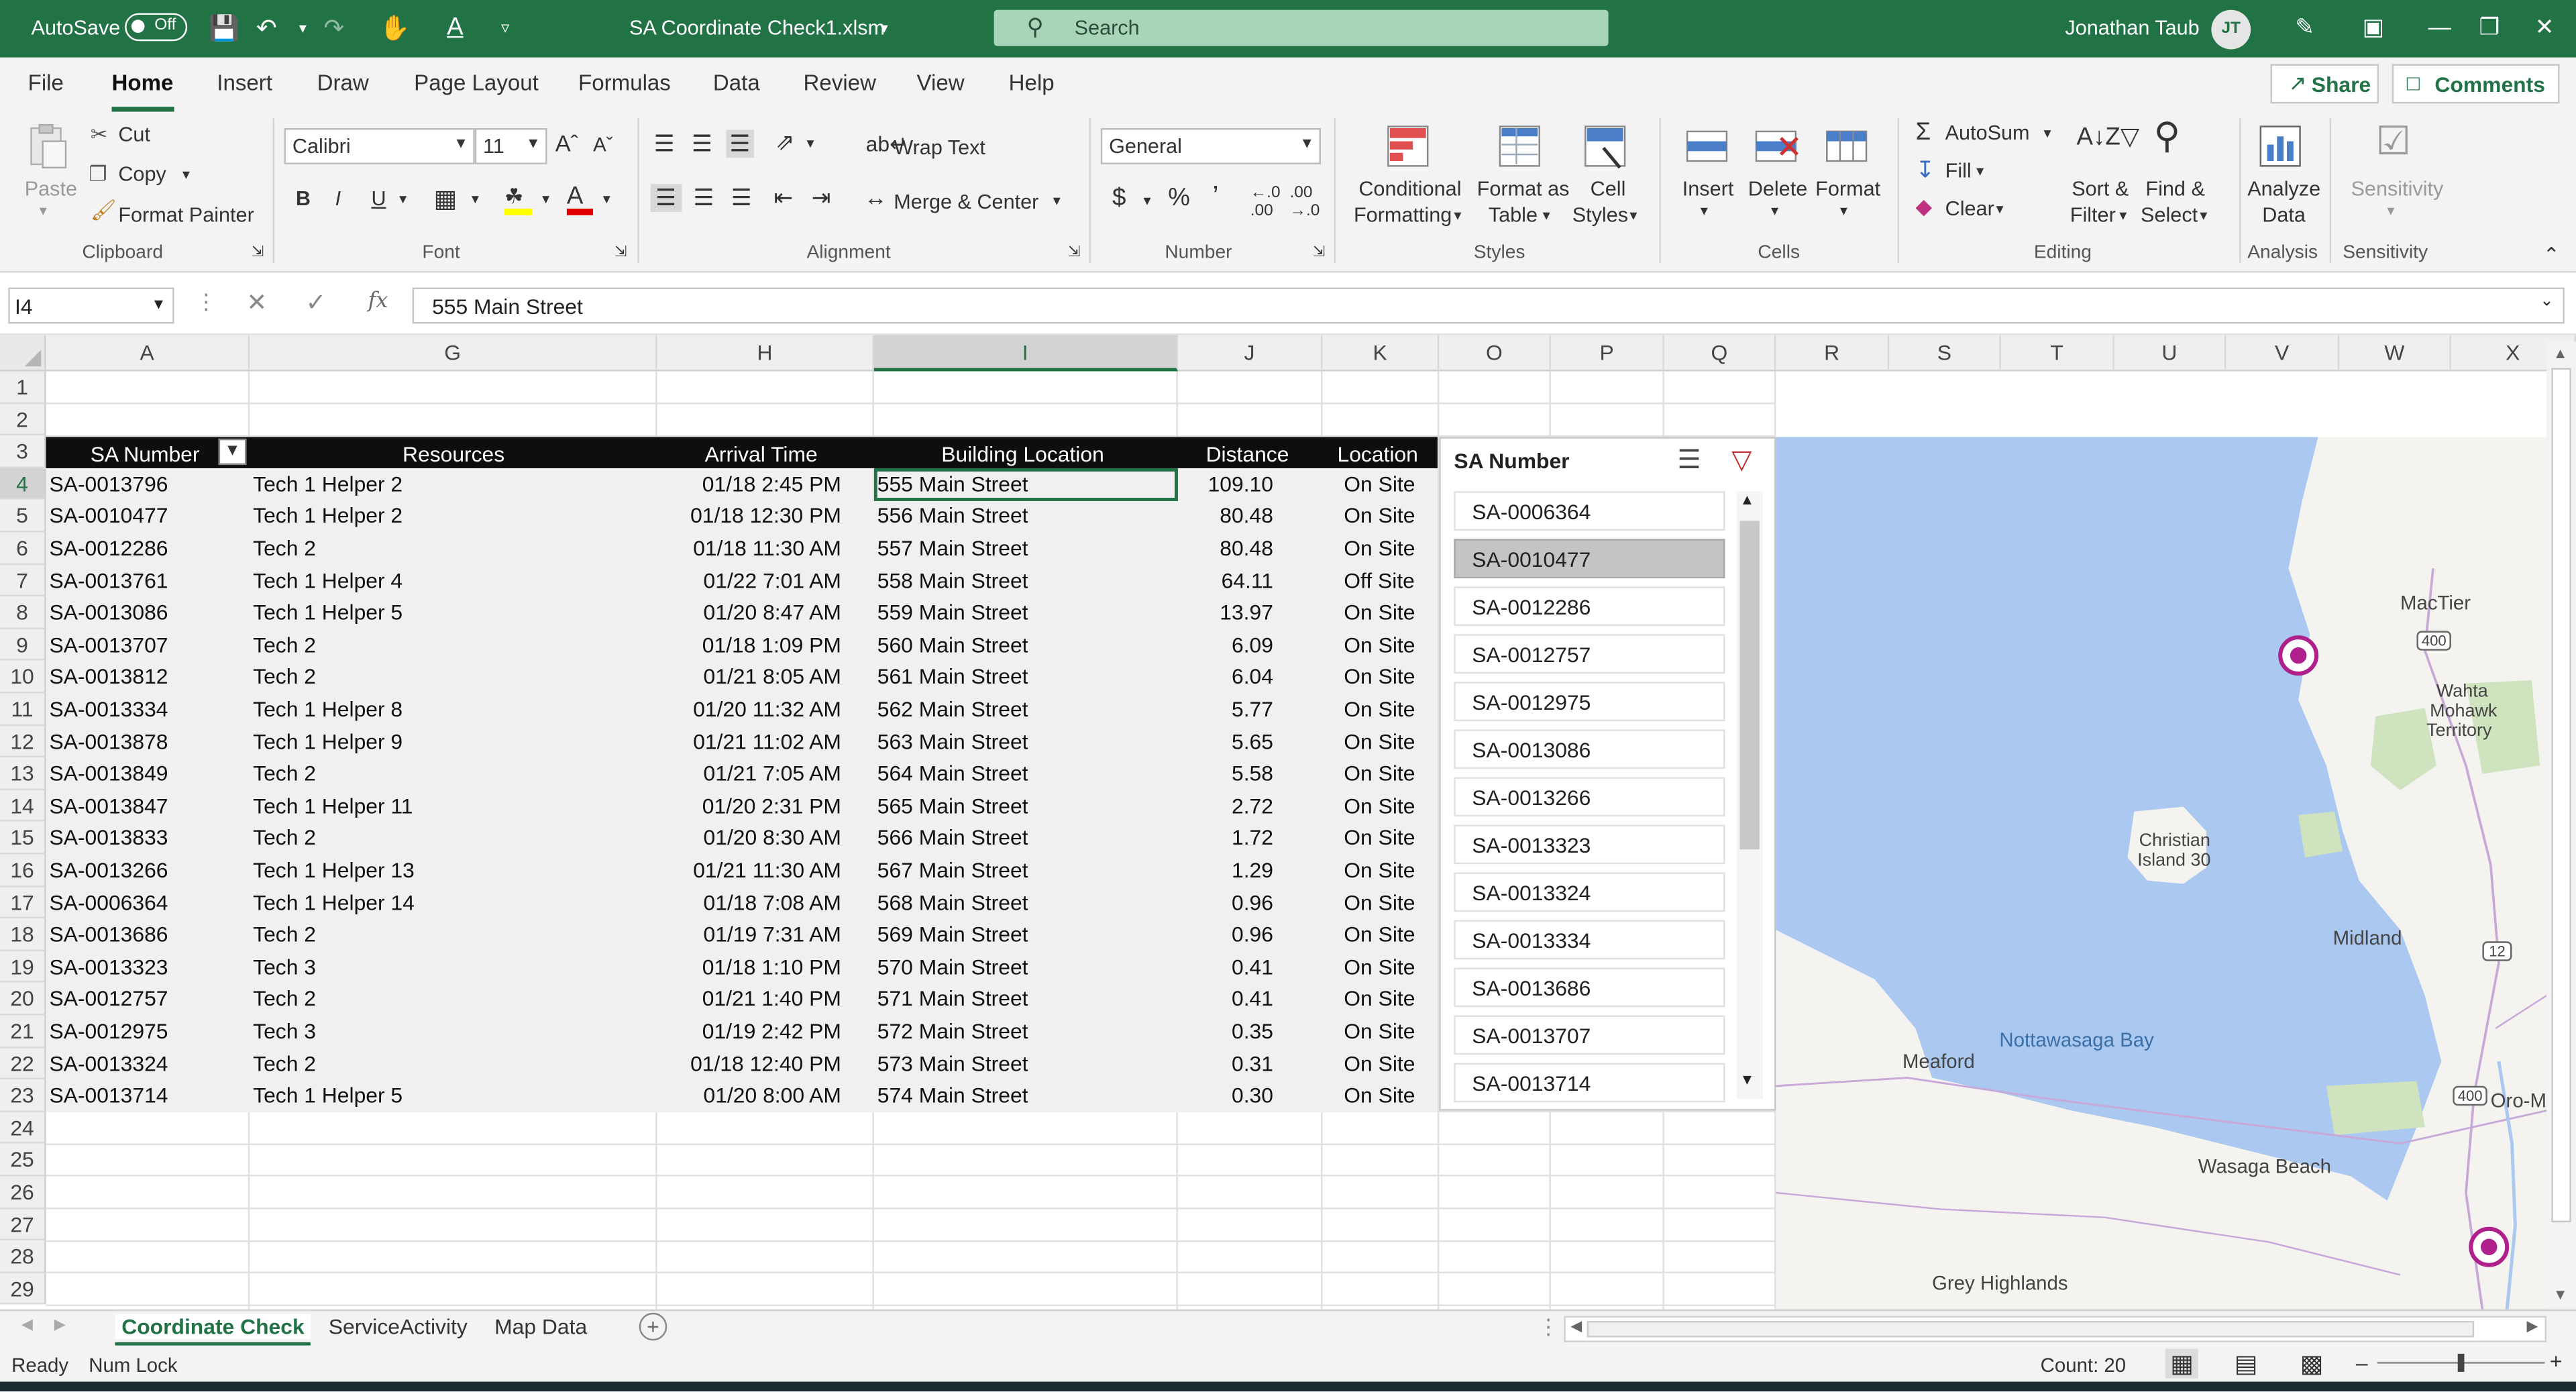  Describe the element at coordinates (952, 966) in the screenshot. I see `table-cell: 570 Main Street` at that location.